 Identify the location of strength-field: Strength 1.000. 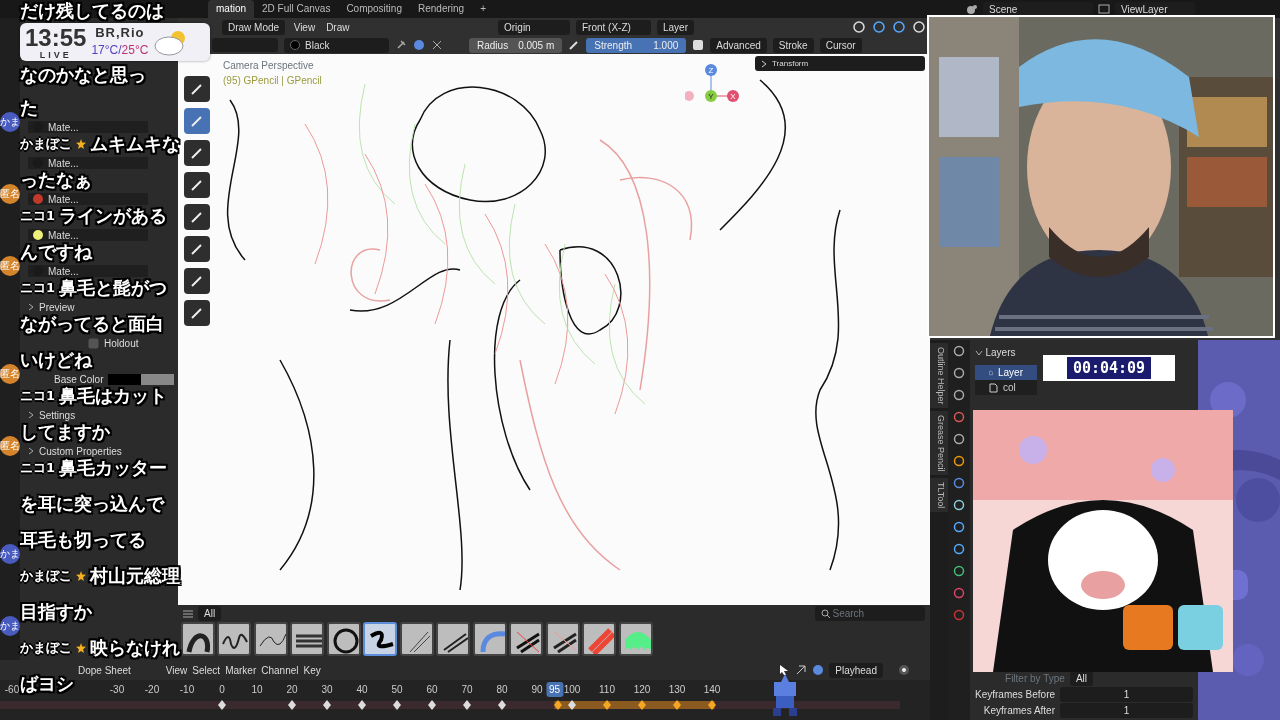
(636, 45).